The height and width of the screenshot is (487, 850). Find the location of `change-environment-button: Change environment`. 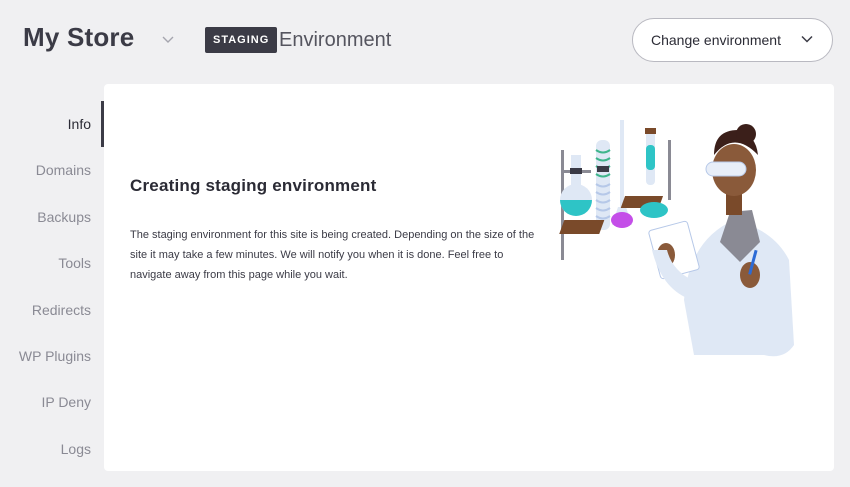

change-environment-button: Change environment is located at coordinates (732, 40).